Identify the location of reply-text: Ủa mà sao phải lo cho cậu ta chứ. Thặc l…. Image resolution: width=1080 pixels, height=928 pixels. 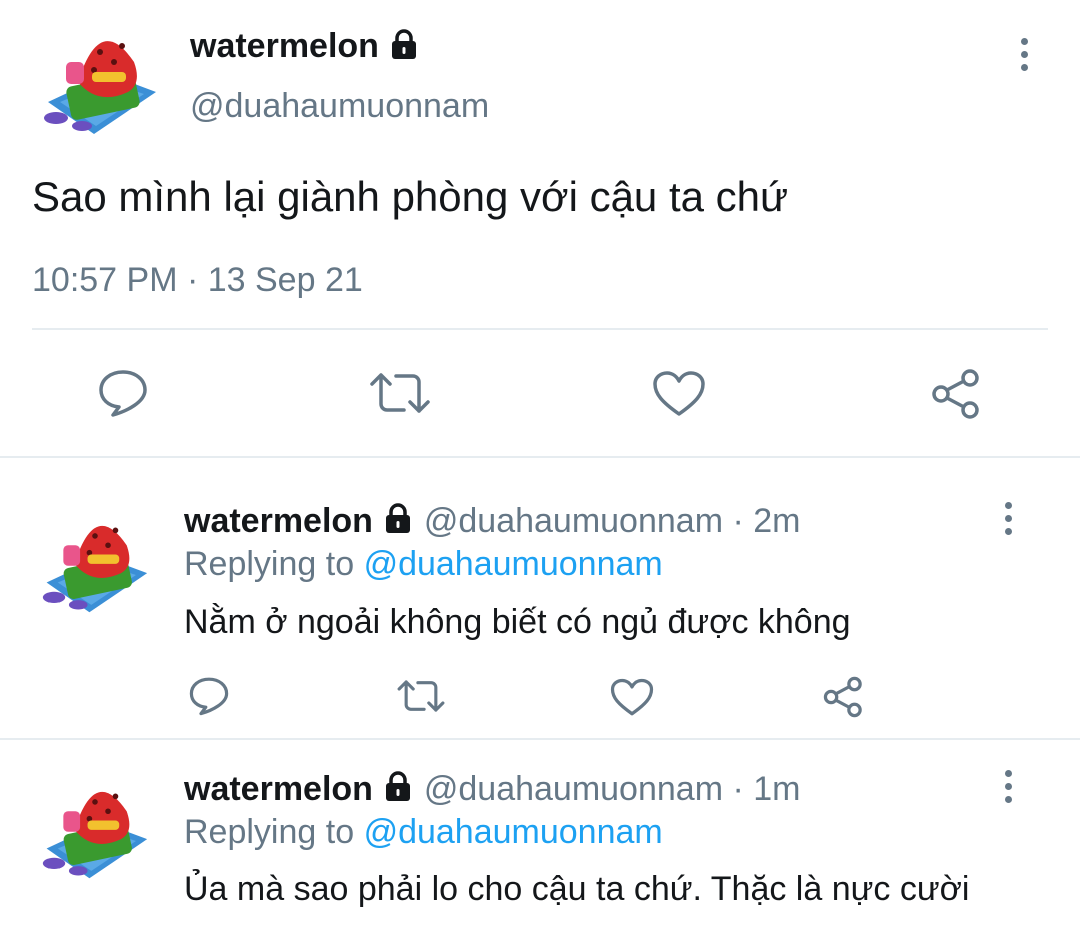
(577, 889).